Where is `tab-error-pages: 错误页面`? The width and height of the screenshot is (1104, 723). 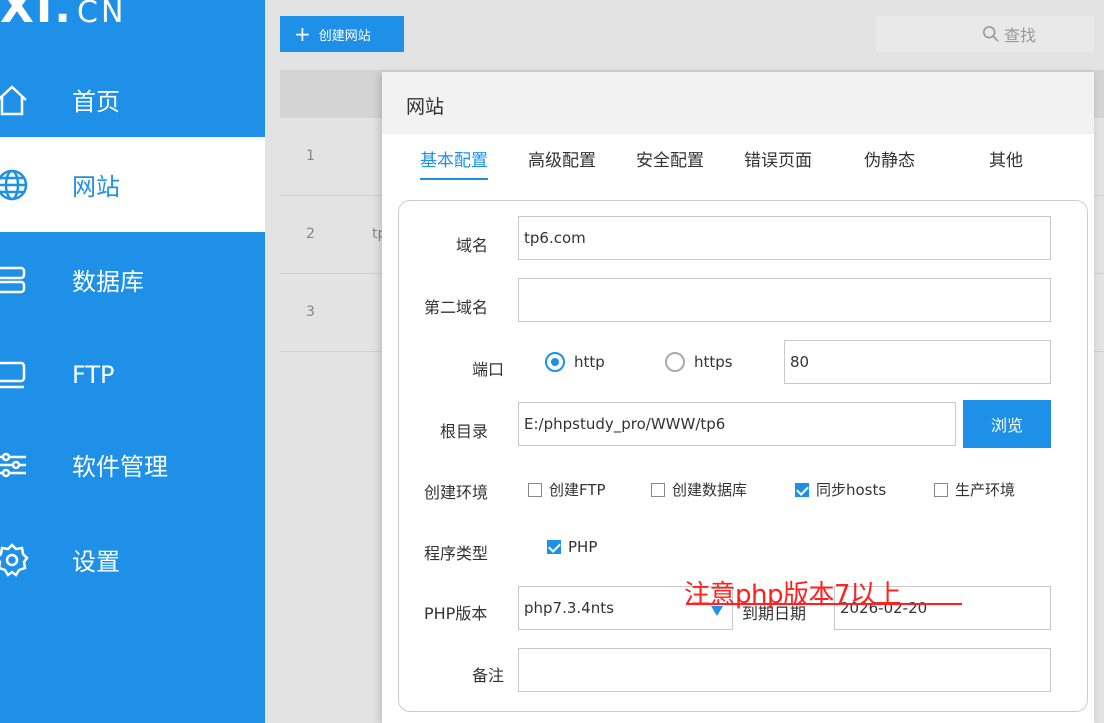 tab-error-pages: 错误页面 is located at coordinates (778, 158).